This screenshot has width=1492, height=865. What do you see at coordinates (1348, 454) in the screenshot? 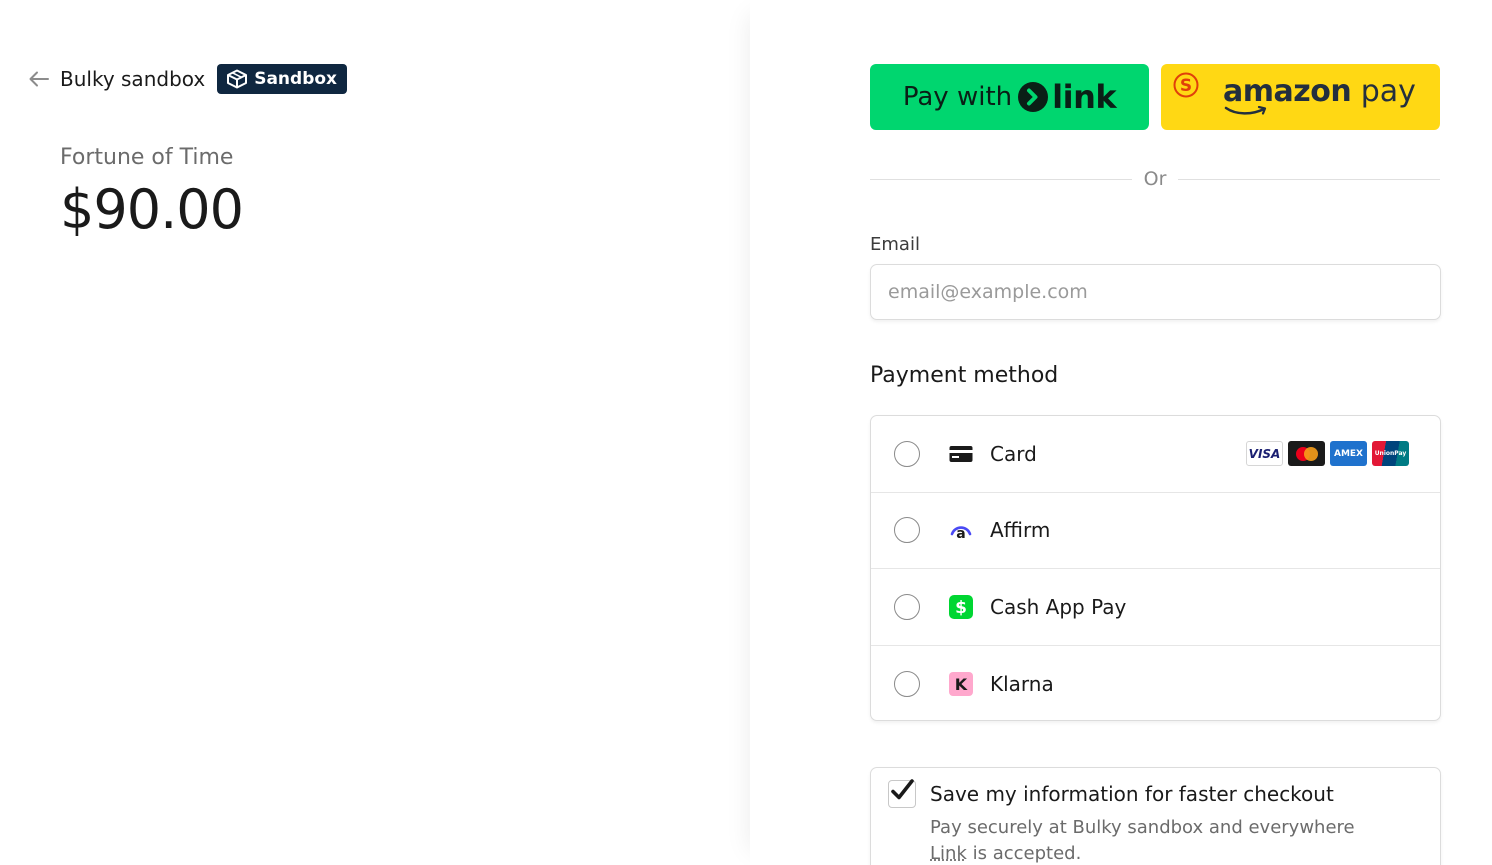
I see `amex-icon: AMEX` at bounding box center [1348, 454].